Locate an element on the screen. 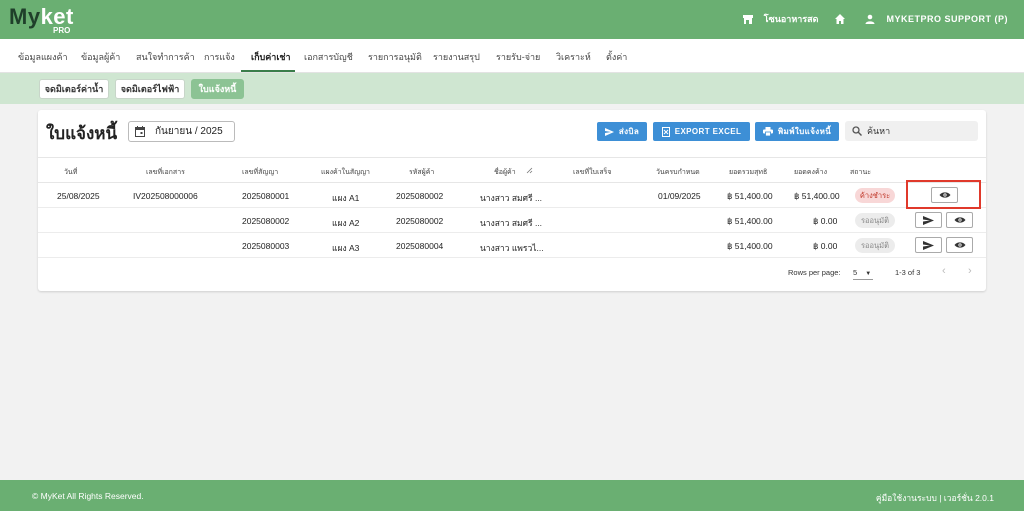 This screenshot has height=511, width=1024. search-box is located at coordinates (911, 131).